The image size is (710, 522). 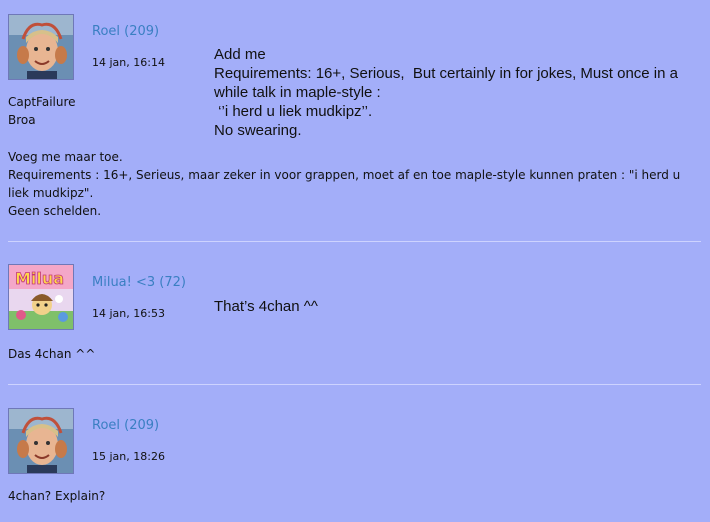 What do you see at coordinates (293, 111) in the screenshot?
I see `translation-line: ‘’i herd u liek mudkipz’’.` at bounding box center [293, 111].